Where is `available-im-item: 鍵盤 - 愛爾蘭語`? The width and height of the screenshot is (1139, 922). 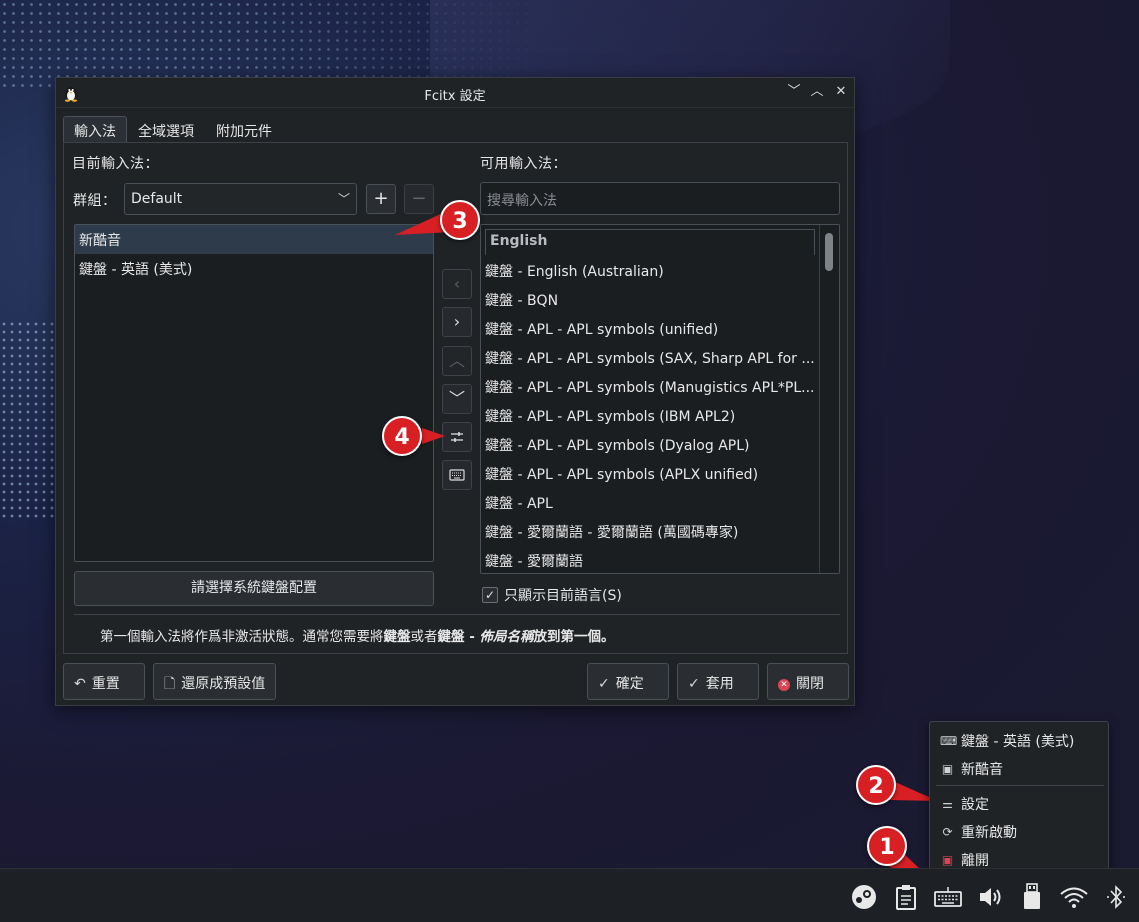
available-im-item: 鍵盤 - 愛爾蘭語 is located at coordinates (650, 559).